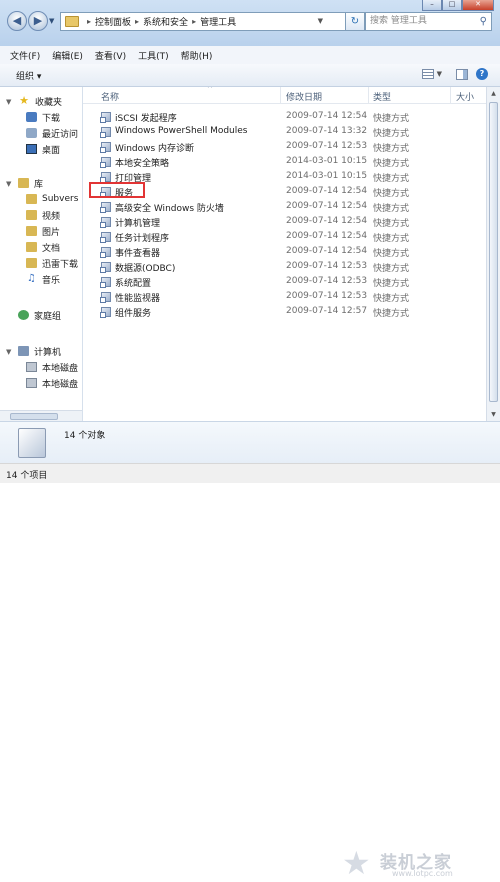 The height and width of the screenshot is (882, 500). I want to click on search-placeholder: 搜索 管理工具, so click(398, 21).